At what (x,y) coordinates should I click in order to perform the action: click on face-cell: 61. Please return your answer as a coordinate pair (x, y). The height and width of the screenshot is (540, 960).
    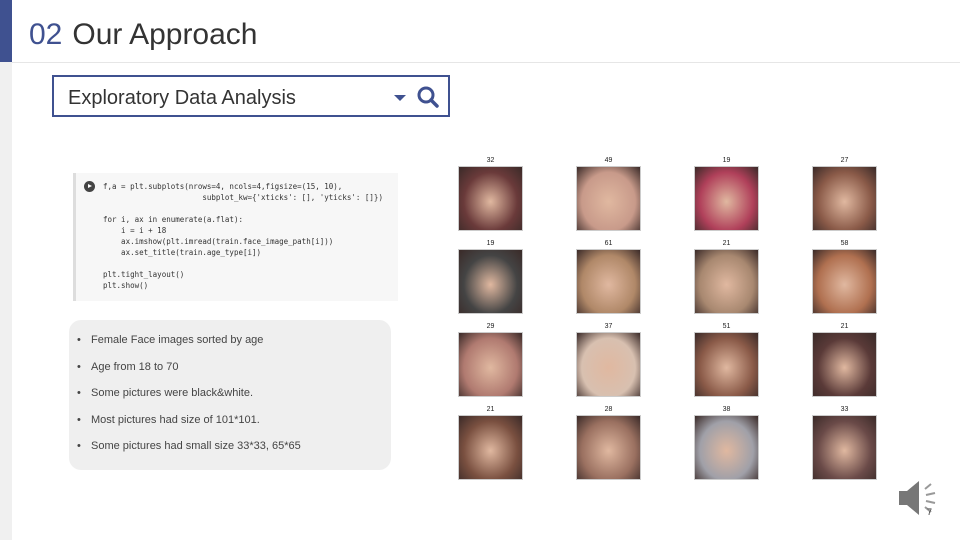
    Looking at the image, I should click on (608, 277).